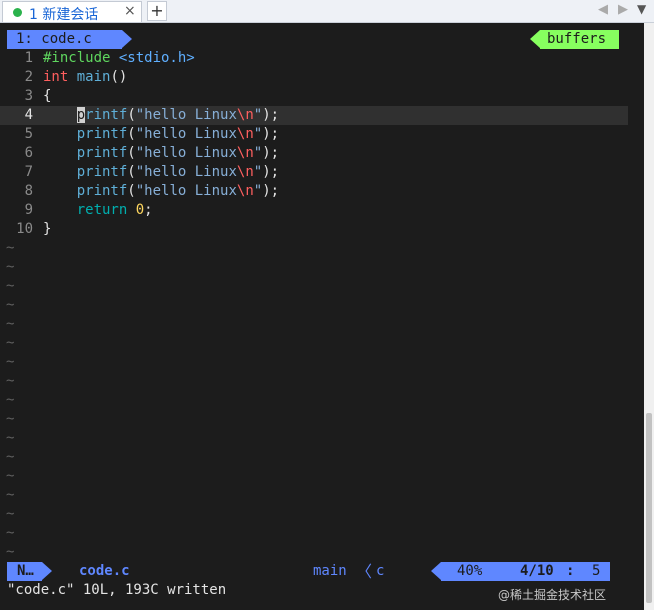 The height and width of the screenshot is (610, 654). What do you see at coordinates (649, 508) in the screenshot?
I see `scrollbar-thumb` at bounding box center [649, 508].